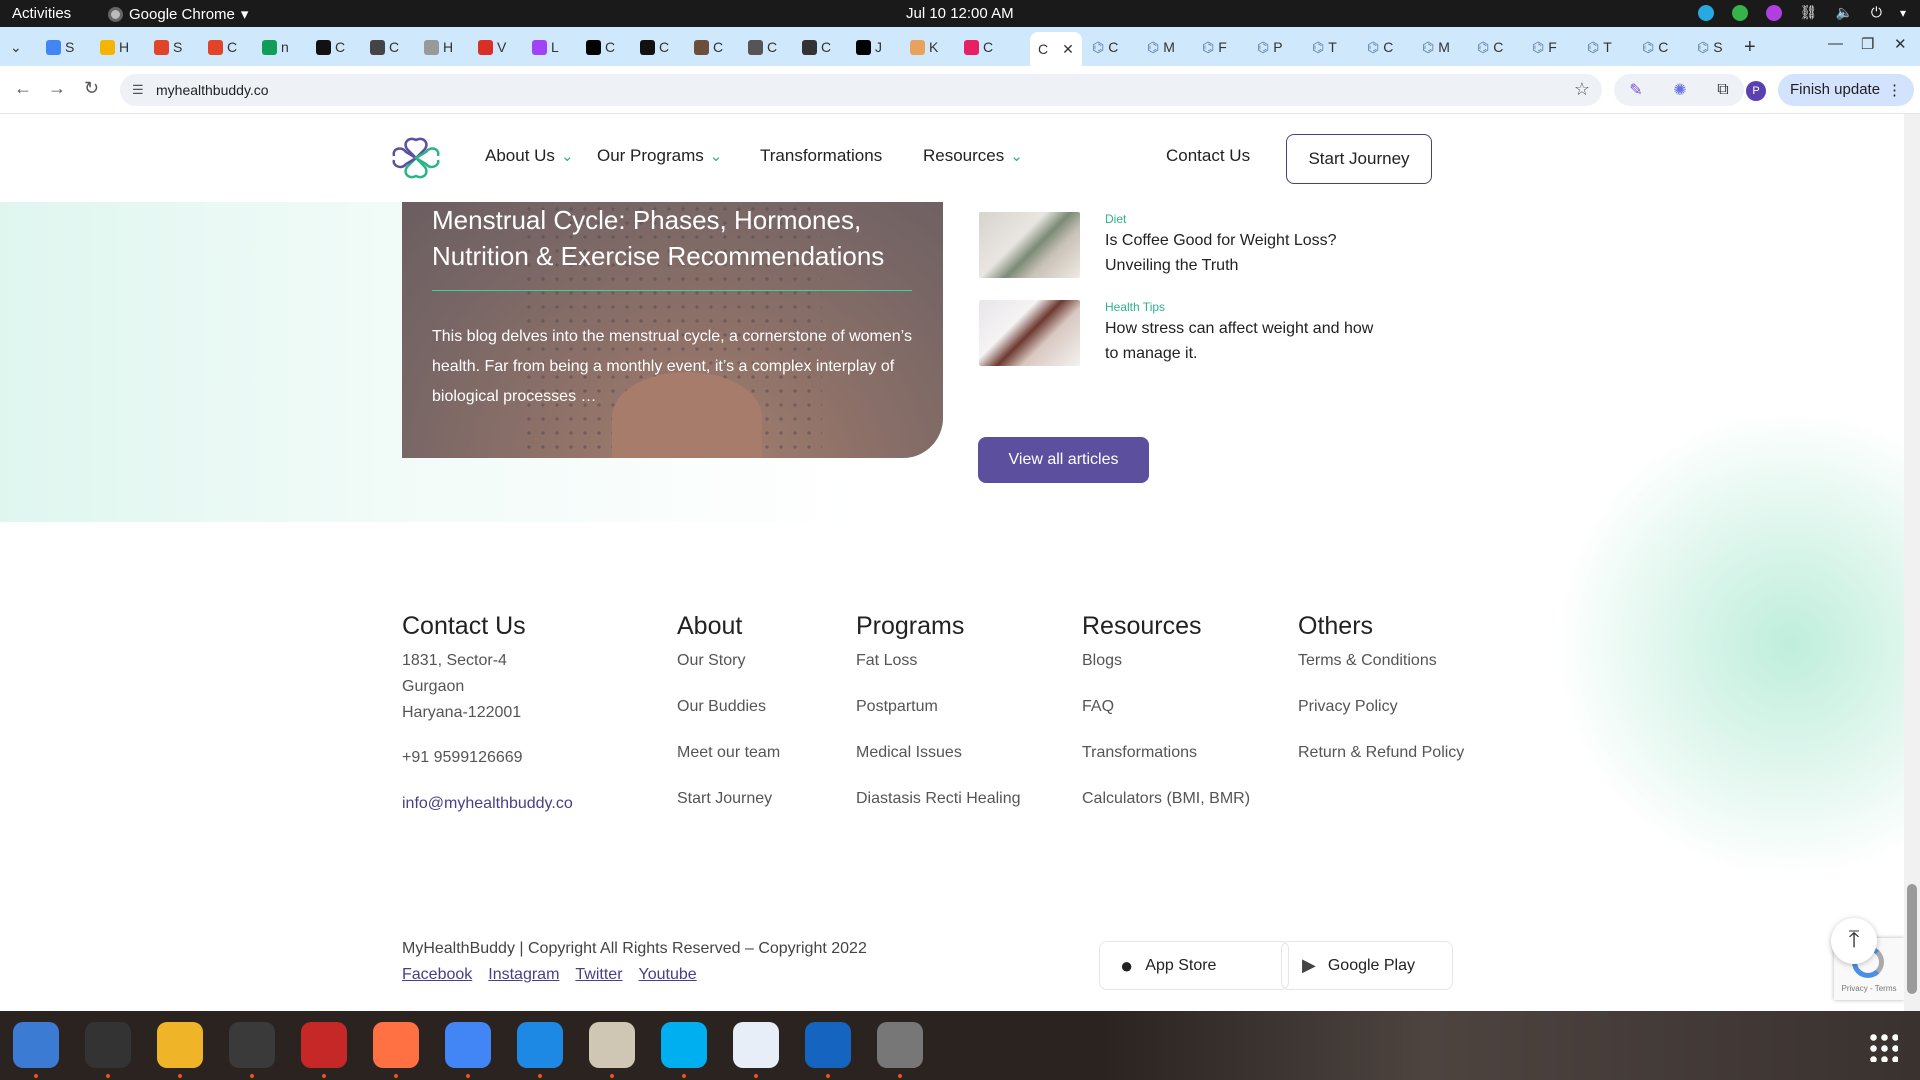 The height and width of the screenshot is (1080, 1920). I want to click on footer-link: Privacy Policy, so click(1348, 707).